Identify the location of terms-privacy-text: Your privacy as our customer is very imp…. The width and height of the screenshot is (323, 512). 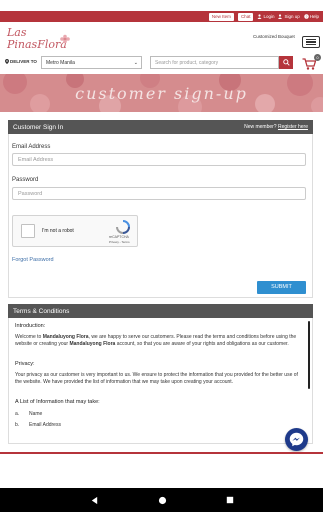
(156, 378).